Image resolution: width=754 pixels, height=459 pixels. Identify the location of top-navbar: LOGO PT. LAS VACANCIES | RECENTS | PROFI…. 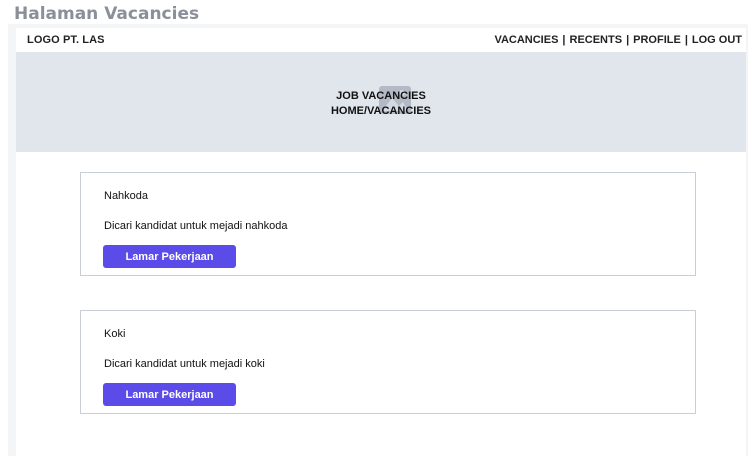
(381, 40).